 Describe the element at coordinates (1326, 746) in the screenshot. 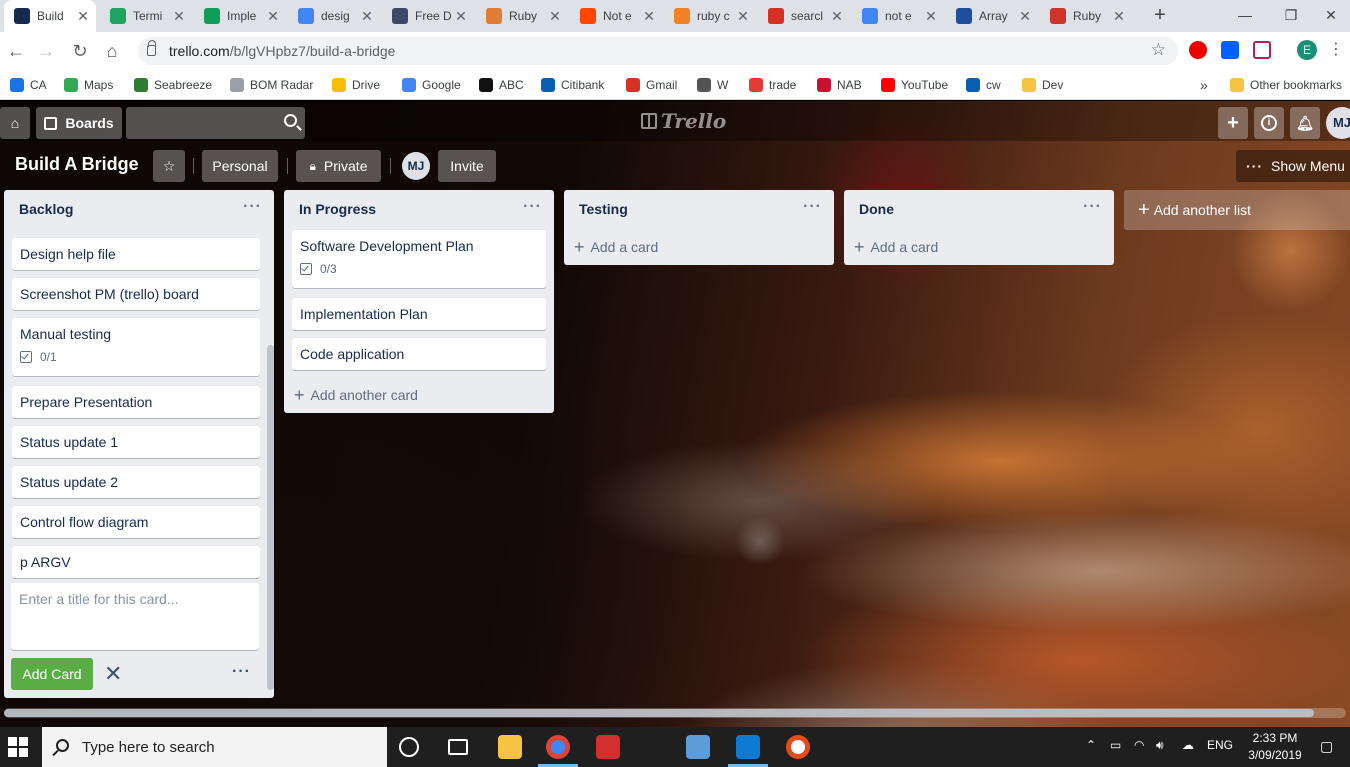

I see `notification-center-icon: ▢` at that location.